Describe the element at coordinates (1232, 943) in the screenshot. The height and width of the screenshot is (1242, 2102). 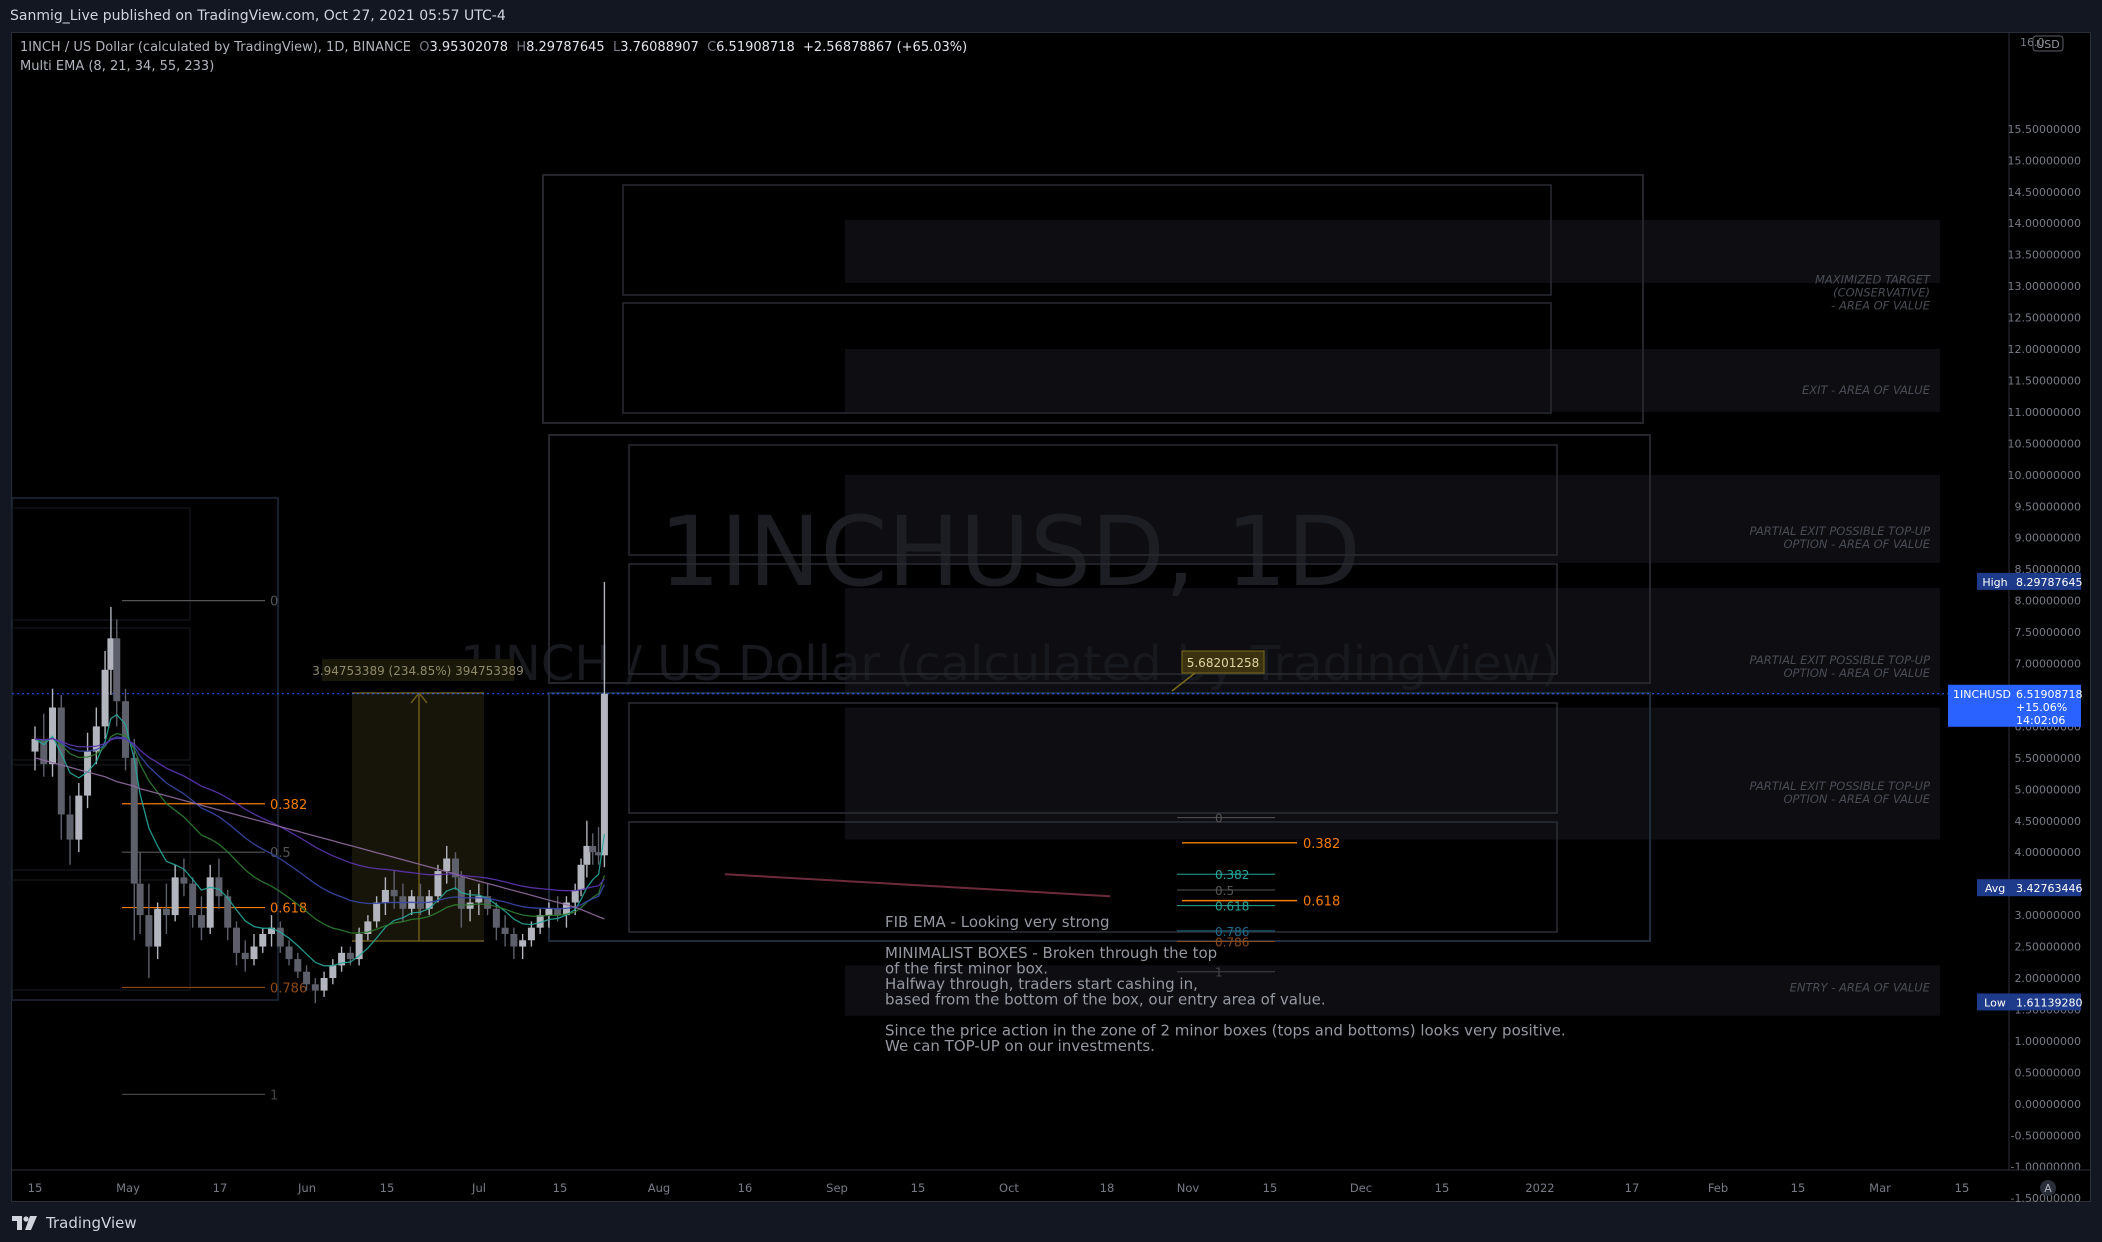
I see `fib-right-label: 0.786` at that location.